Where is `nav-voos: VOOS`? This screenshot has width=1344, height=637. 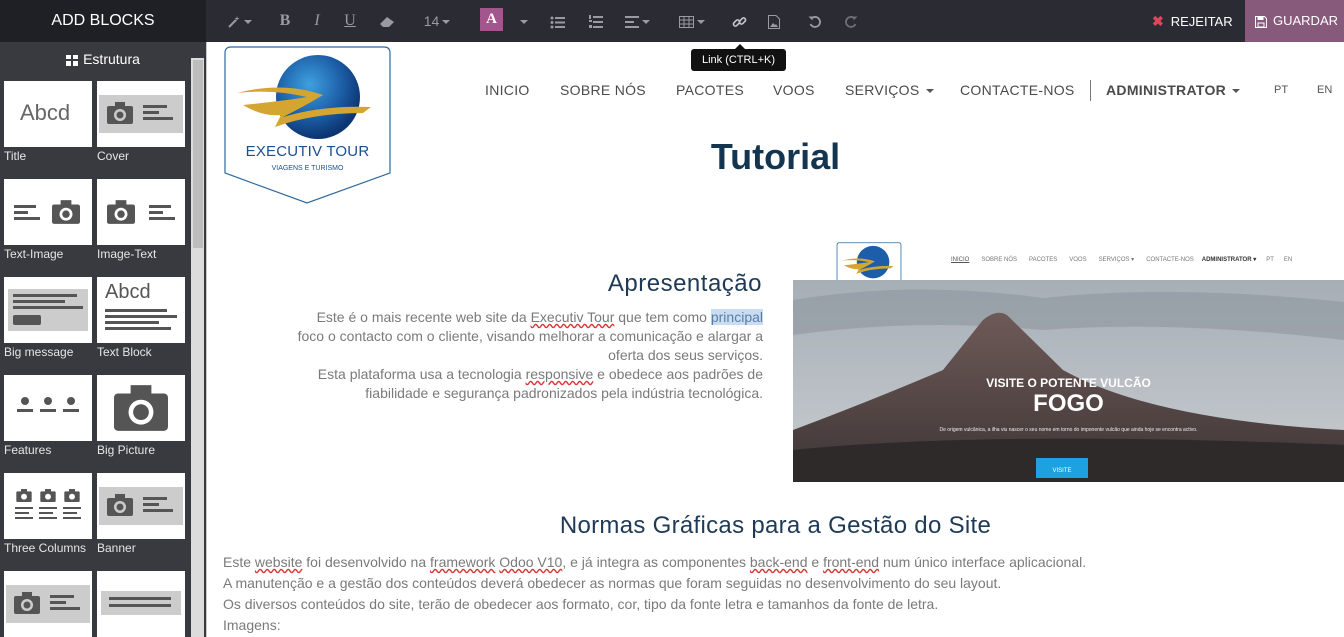 nav-voos: VOOS is located at coordinates (794, 90).